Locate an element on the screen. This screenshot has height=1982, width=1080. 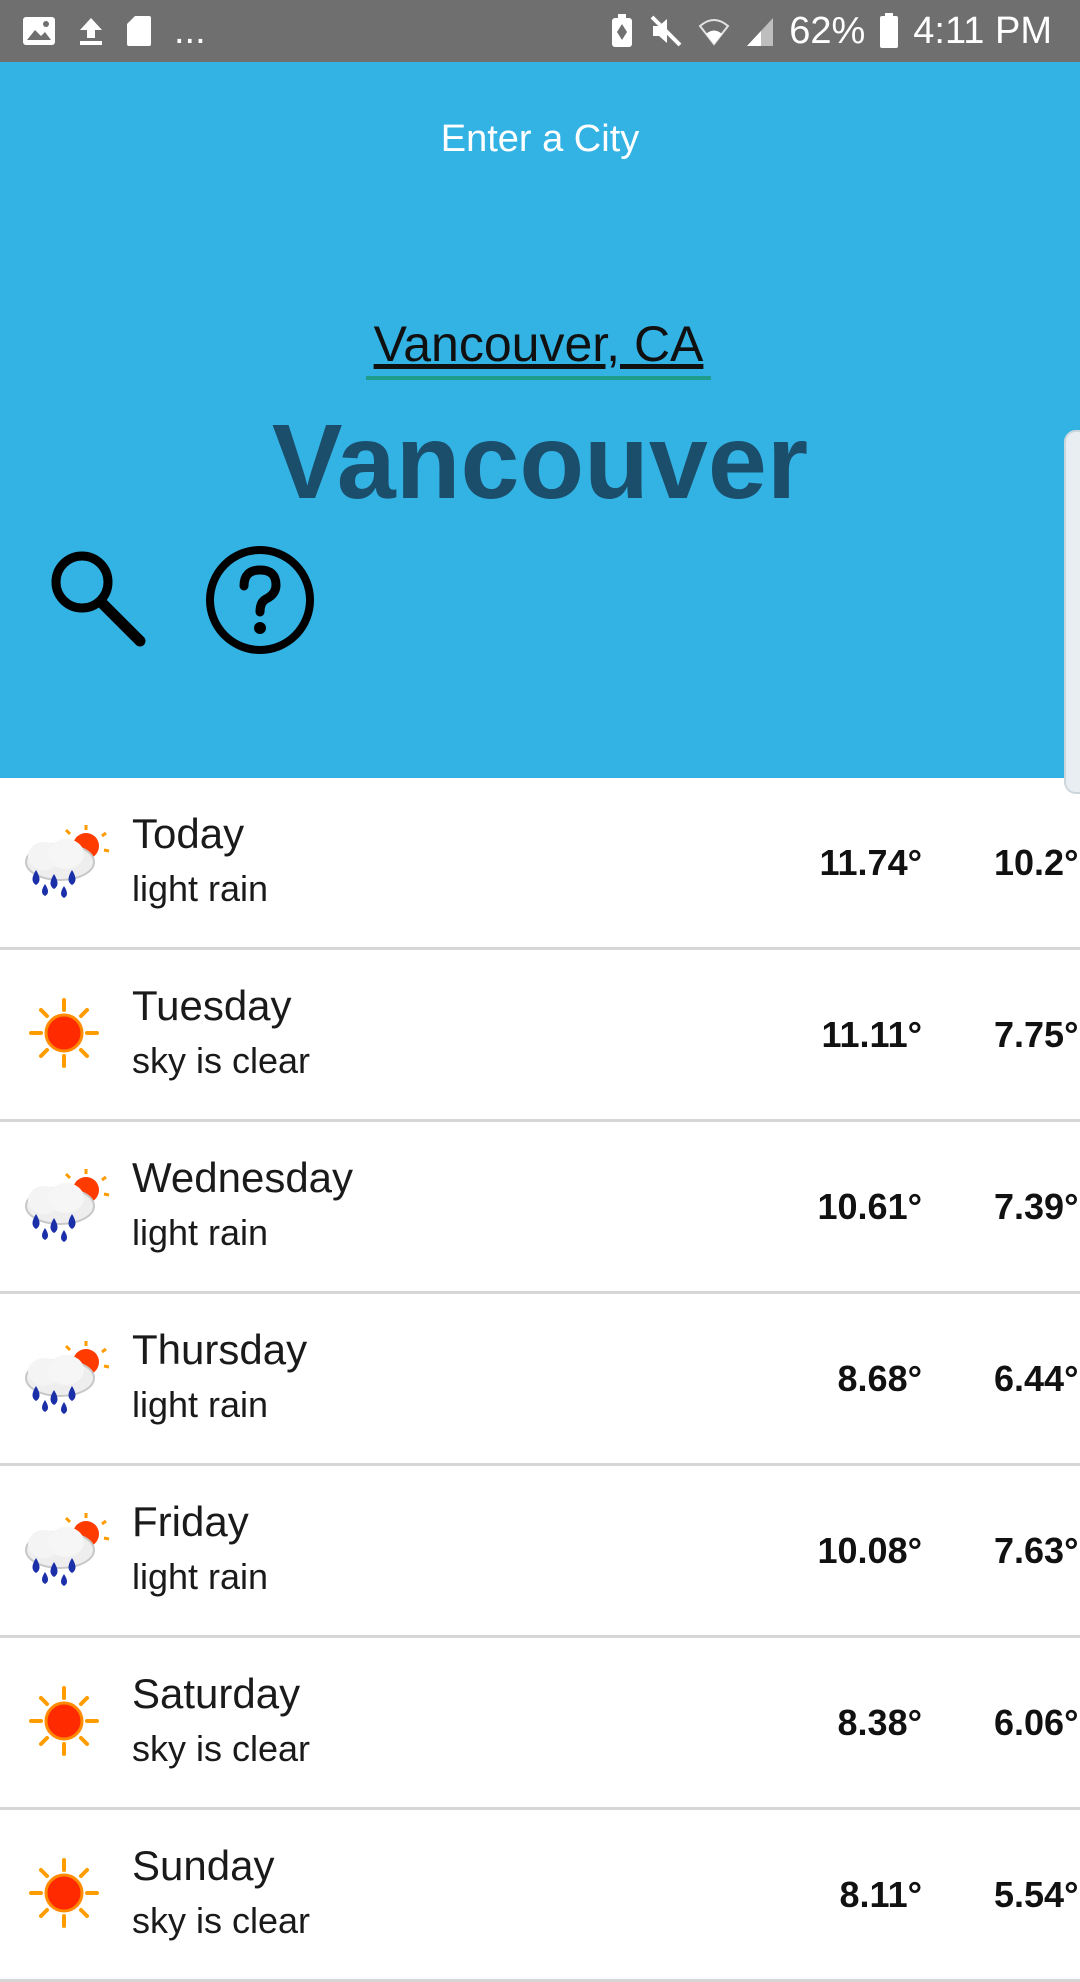
forecast-day: Today is located at coordinates (188, 833).